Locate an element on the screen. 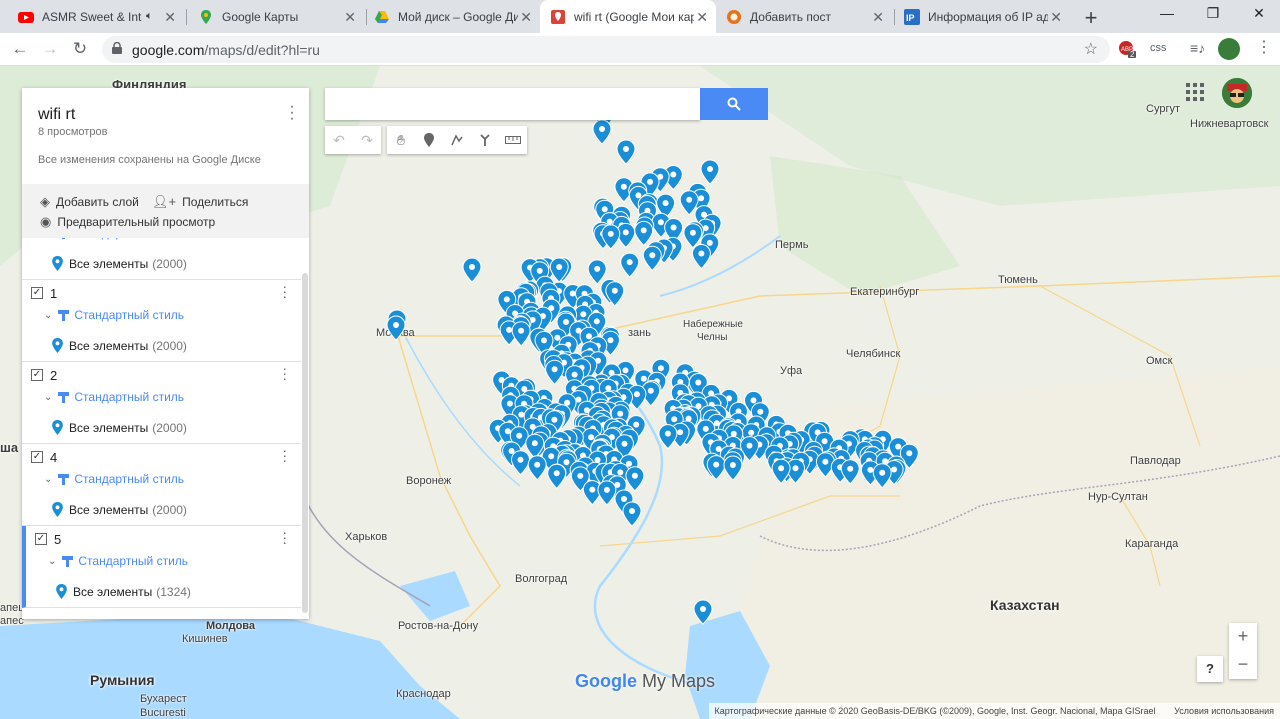 This screenshot has width=1280, height=719. redo-icon: ↷ is located at coordinates (367, 140).